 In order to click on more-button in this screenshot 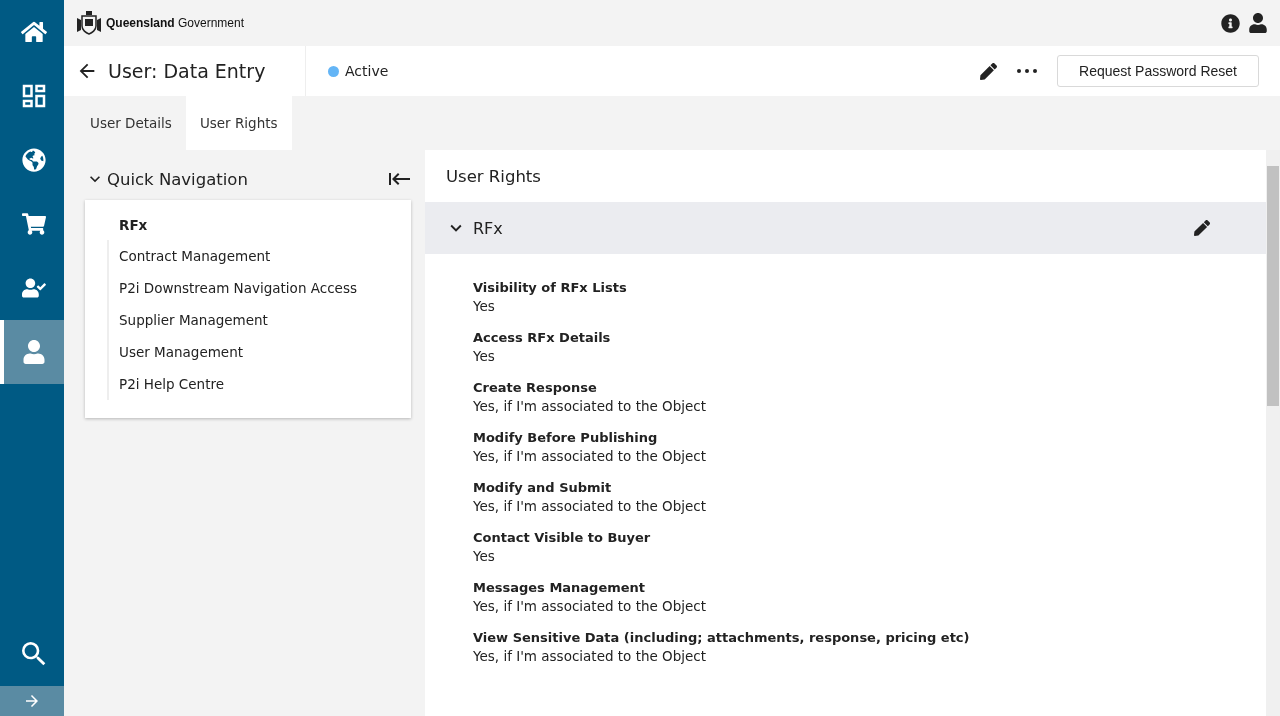, I will do `click(1027, 71)`.